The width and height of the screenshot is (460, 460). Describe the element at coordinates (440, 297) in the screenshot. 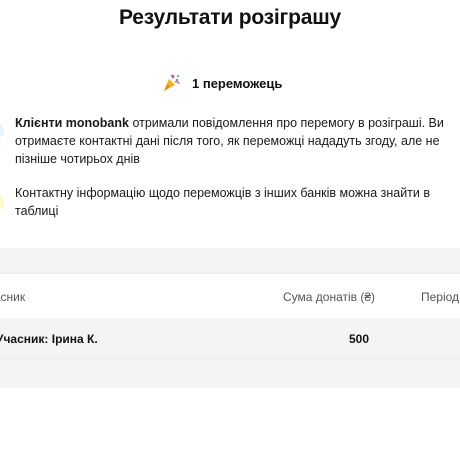

I see `column-header-period: Період` at that location.